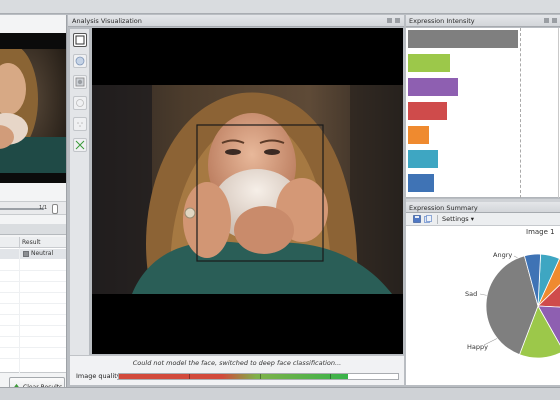  Describe the element at coordinates (483, 21) in the screenshot. I see `intensity-panel-titlebar: Expression Intensity` at that location.